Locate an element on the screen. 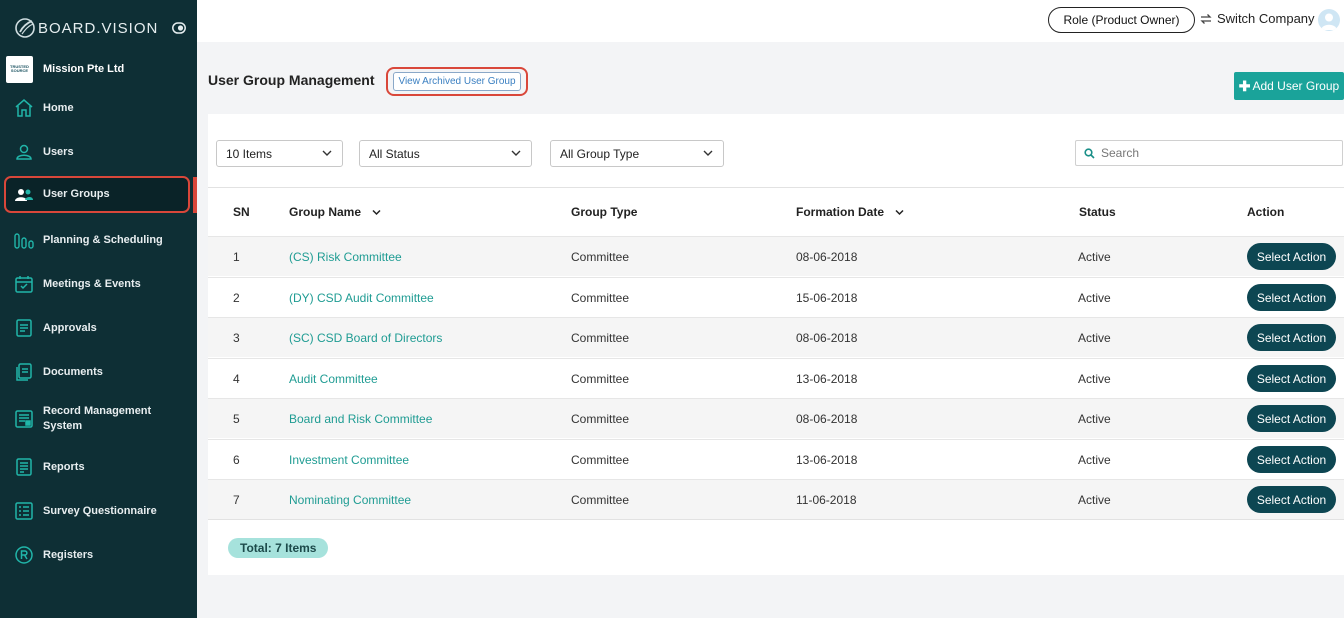  sidebar-item-label: Survey Questionnaire is located at coordinates (100, 510).